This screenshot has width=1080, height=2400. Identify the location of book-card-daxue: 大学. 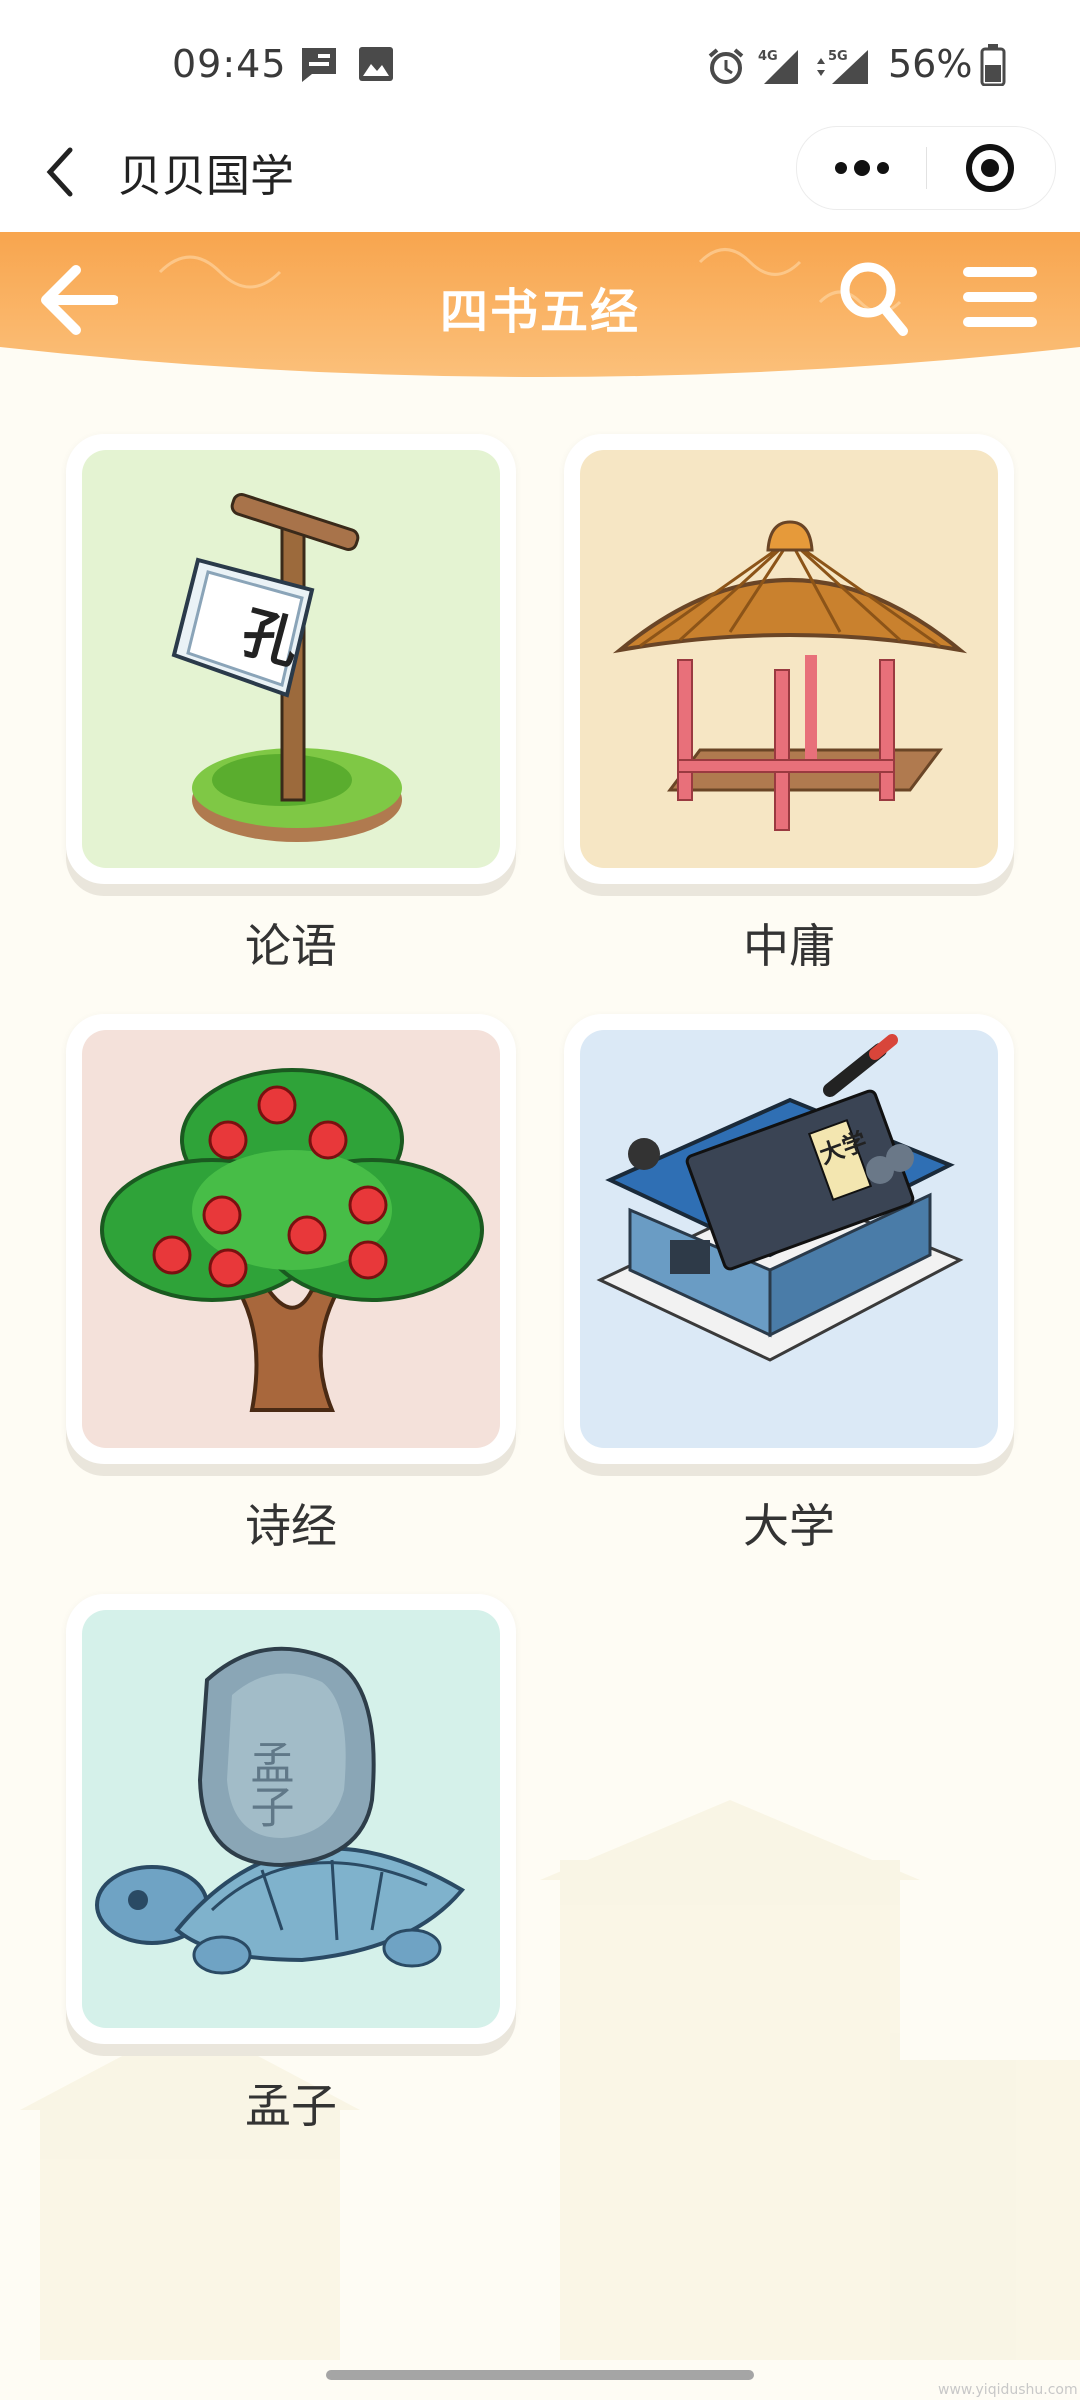
(789, 1239).